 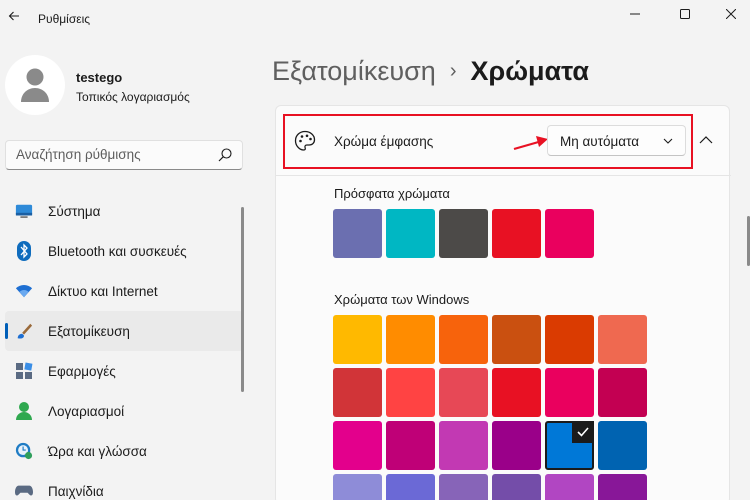 What do you see at coordinates (111, 154) in the screenshot?
I see `search-input` at bounding box center [111, 154].